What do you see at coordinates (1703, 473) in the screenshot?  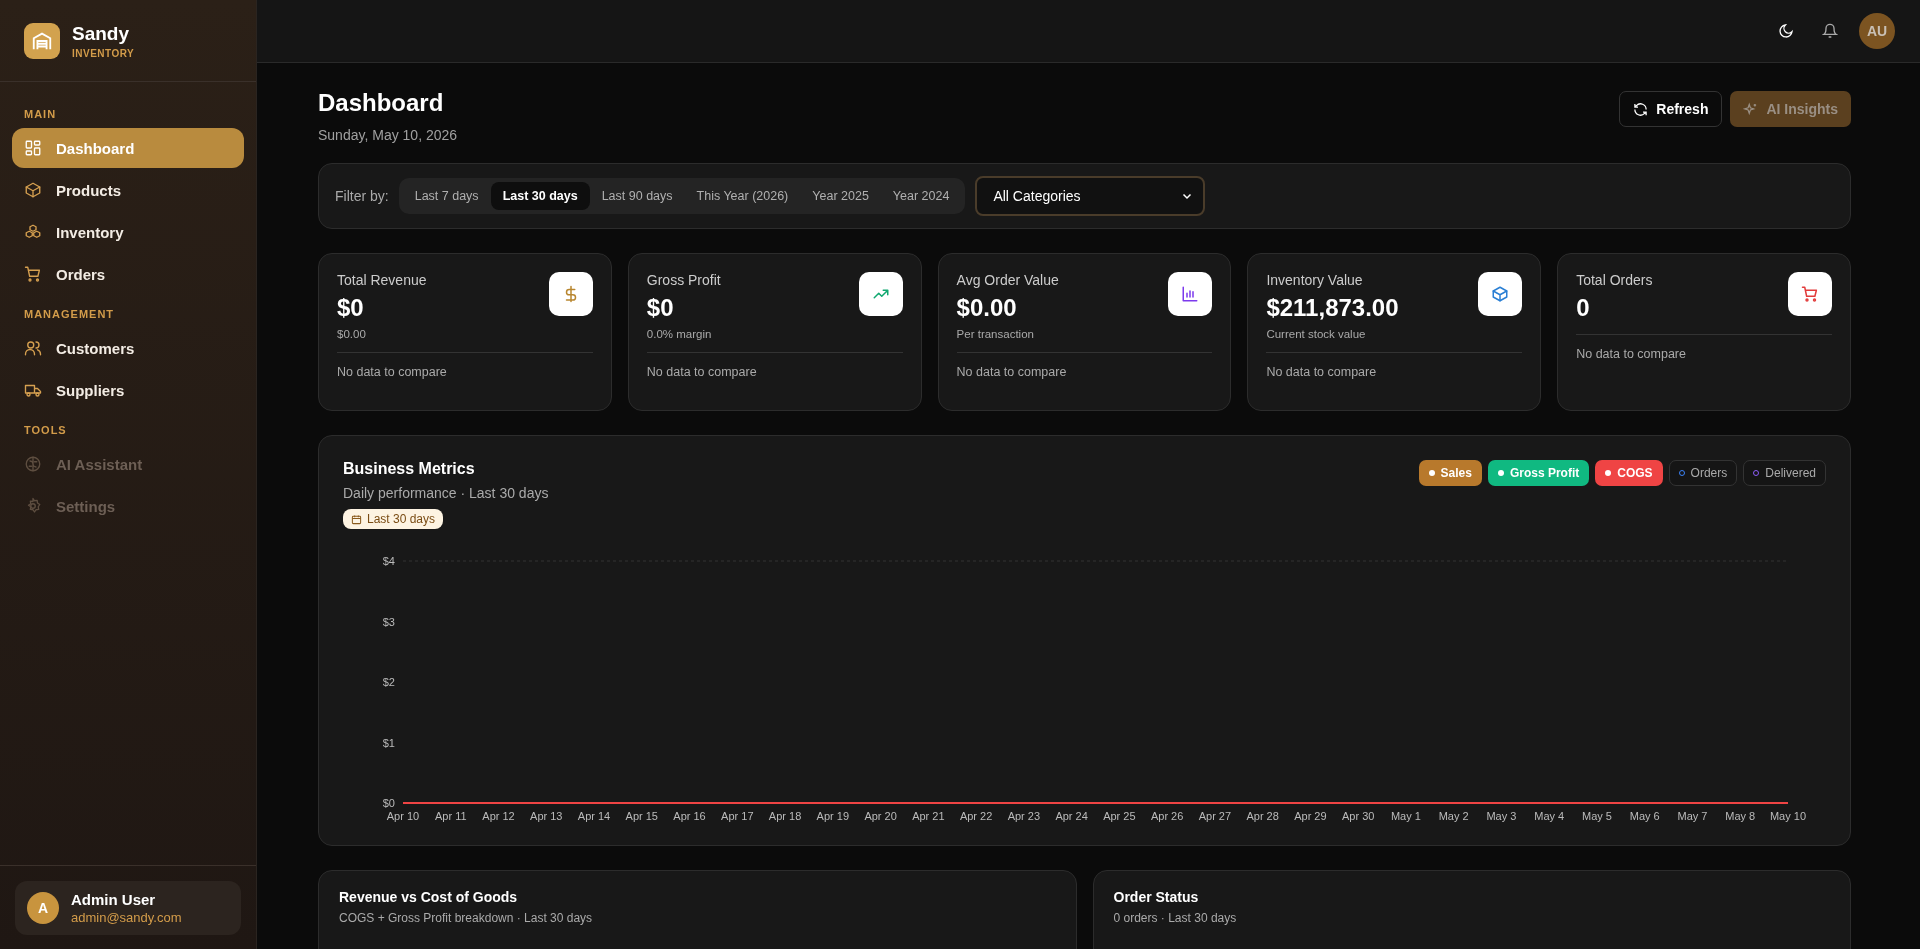 I see `legend-toggle: Orders` at bounding box center [1703, 473].